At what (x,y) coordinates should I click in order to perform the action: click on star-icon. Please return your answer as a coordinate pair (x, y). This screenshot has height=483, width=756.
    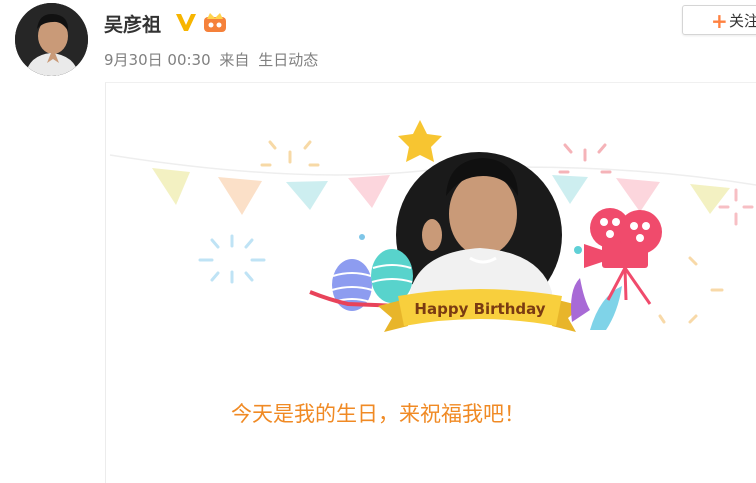
    Looking at the image, I should click on (420, 141).